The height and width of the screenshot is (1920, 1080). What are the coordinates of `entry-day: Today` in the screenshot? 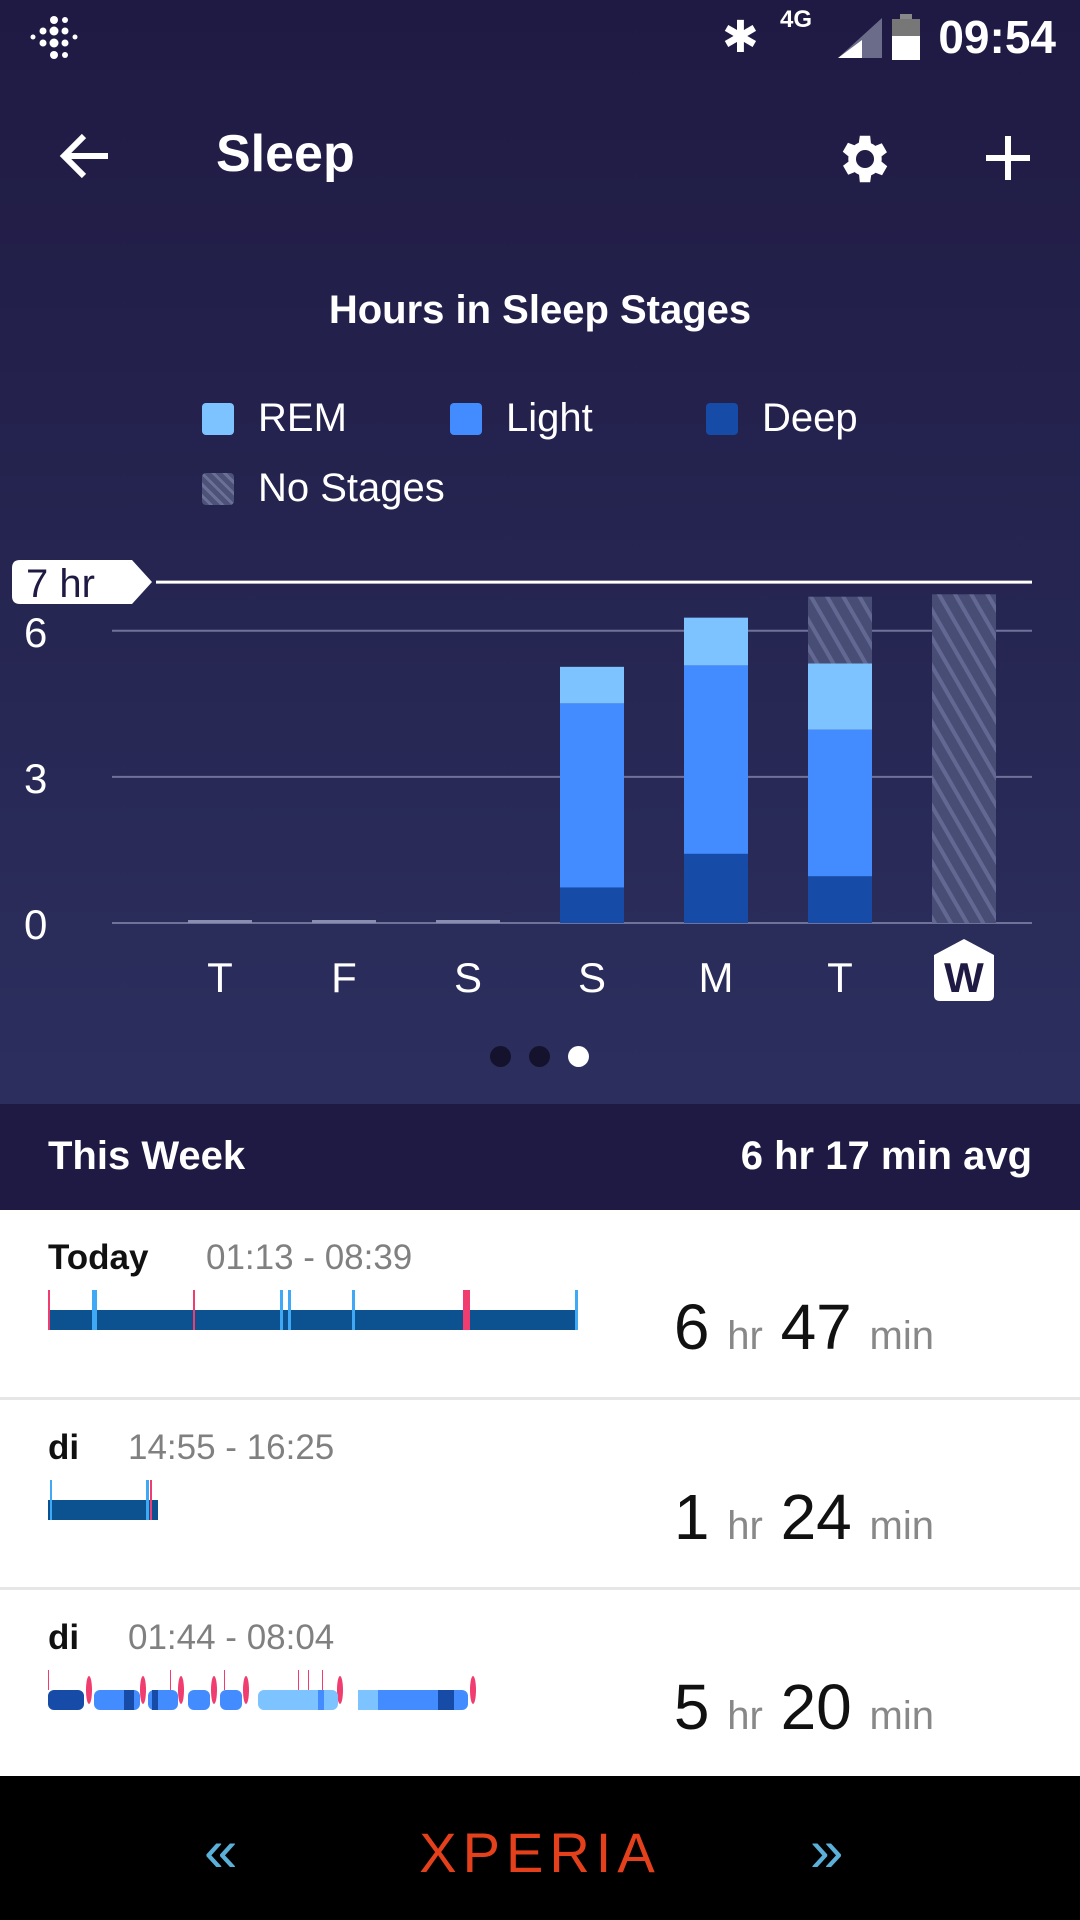 It's located at (98, 1257).